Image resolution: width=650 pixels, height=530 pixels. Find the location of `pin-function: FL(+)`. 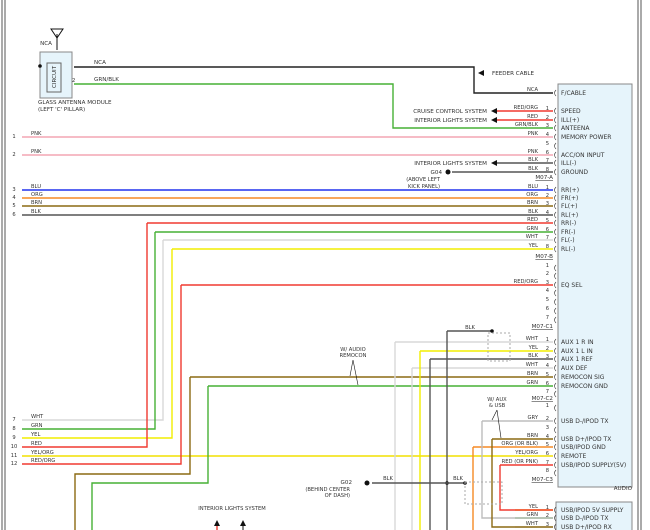

pin-function: FL(+) is located at coordinates (569, 206).